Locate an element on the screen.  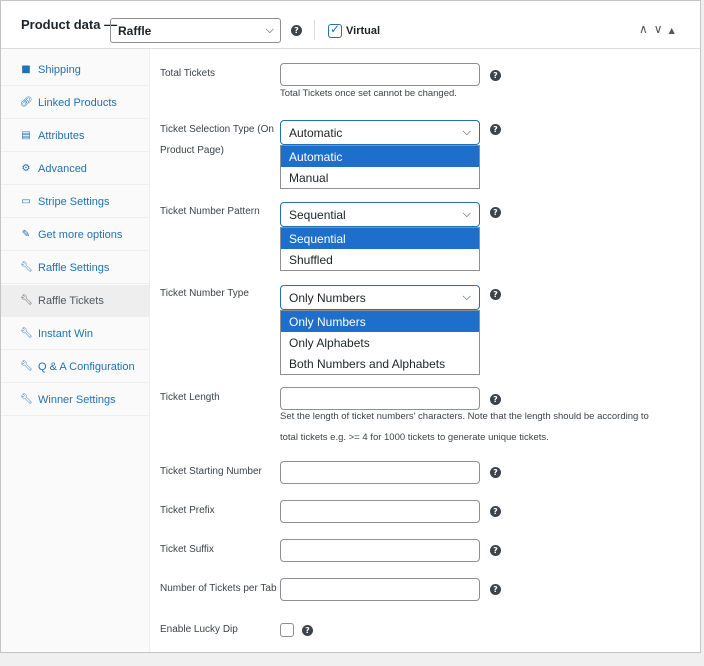
move-down-icon: ∨ is located at coordinates (661, 29).